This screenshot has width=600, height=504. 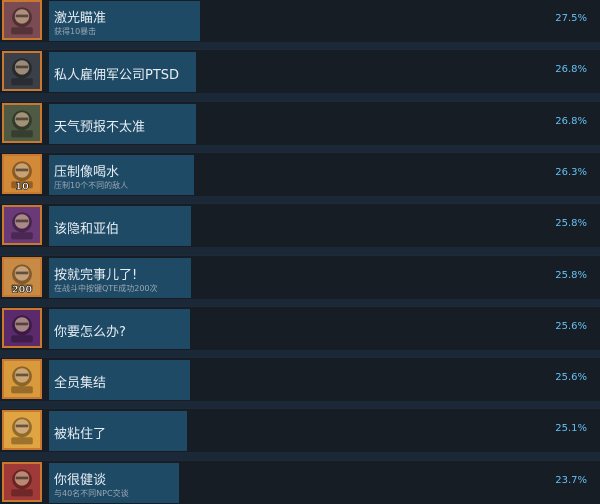 I want to click on punching-fist-200-icon: 200, so click(x=22, y=277).